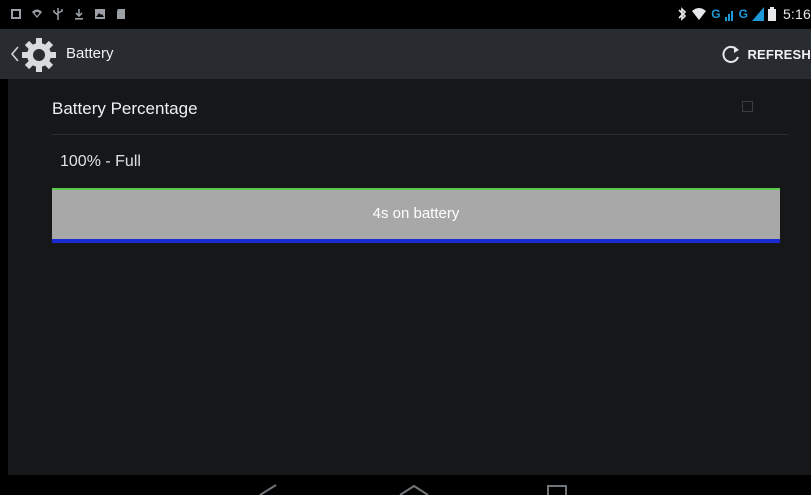  I want to click on cell-signal-icon, so click(728, 16).